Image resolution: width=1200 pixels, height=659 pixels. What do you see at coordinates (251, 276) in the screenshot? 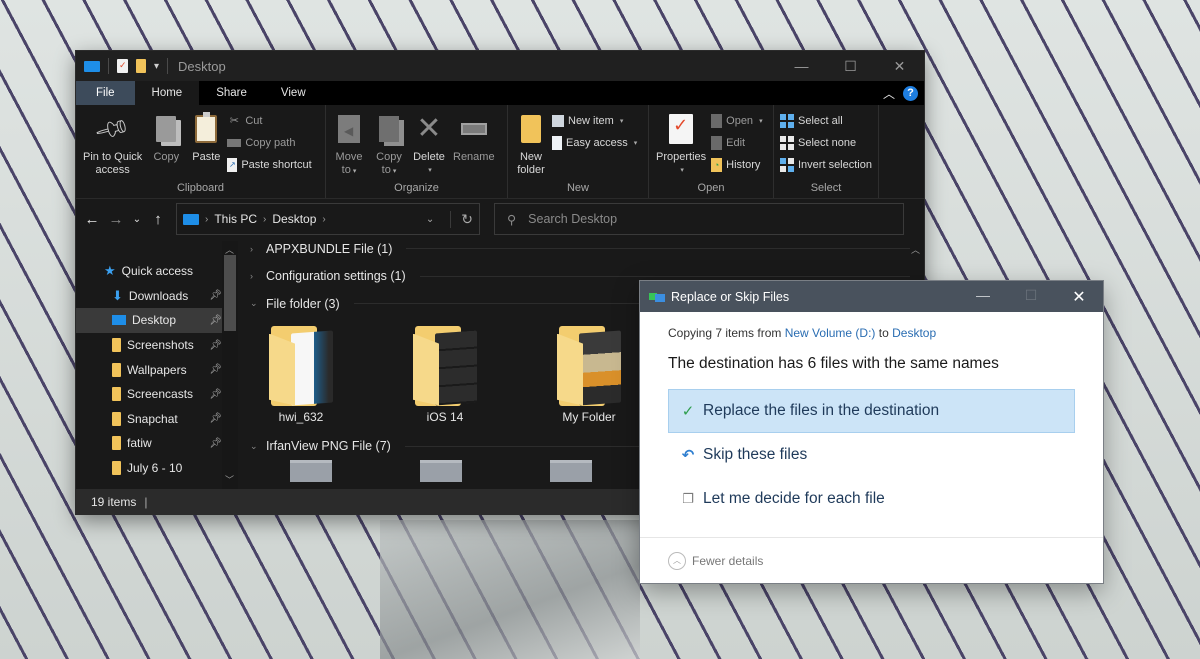
I see `chevron-right-icon: ›` at bounding box center [251, 276].